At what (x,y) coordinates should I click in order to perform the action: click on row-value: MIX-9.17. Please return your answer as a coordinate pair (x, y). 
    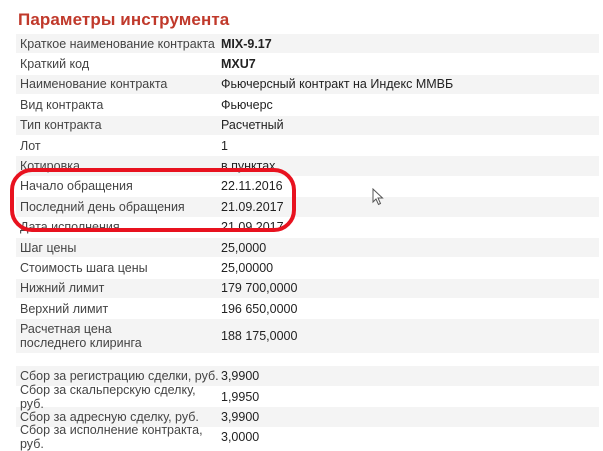
    Looking at the image, I should click on (246, 43).